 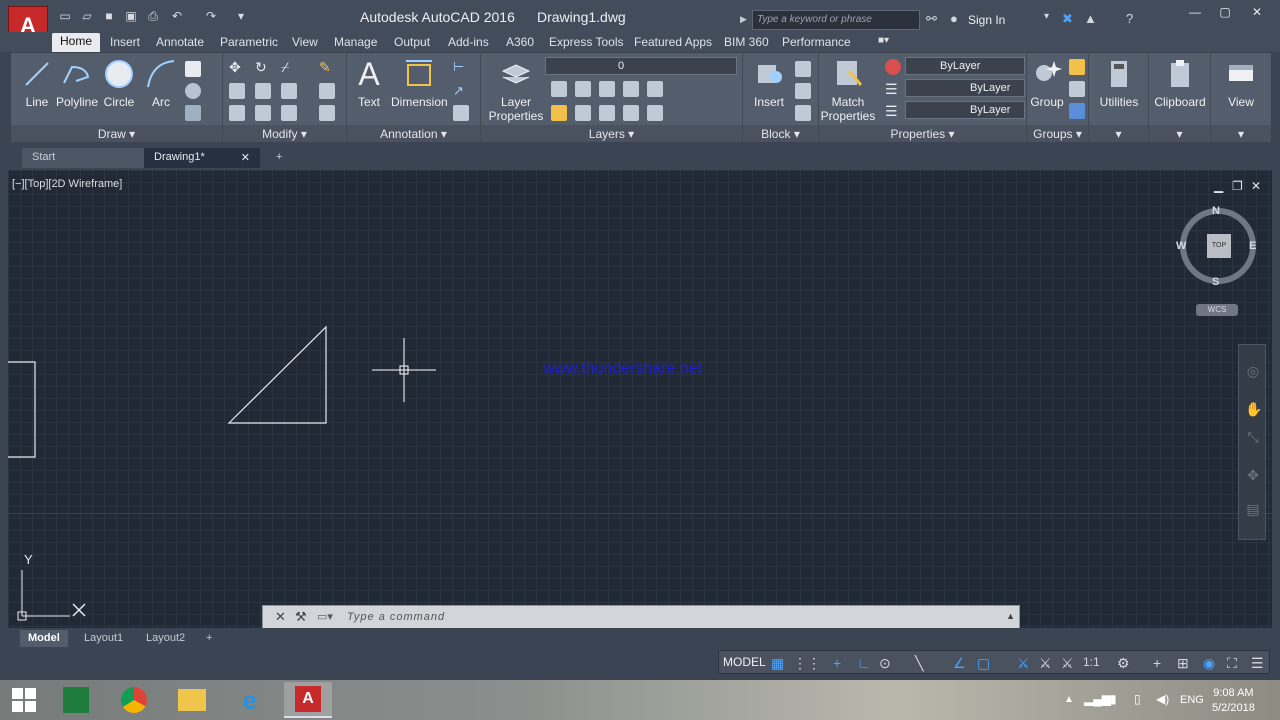 What do you see at coordinates (986, 20) in the screenshot?
I see `sign-in-link: Sign In` at bounding box center [986, 20].